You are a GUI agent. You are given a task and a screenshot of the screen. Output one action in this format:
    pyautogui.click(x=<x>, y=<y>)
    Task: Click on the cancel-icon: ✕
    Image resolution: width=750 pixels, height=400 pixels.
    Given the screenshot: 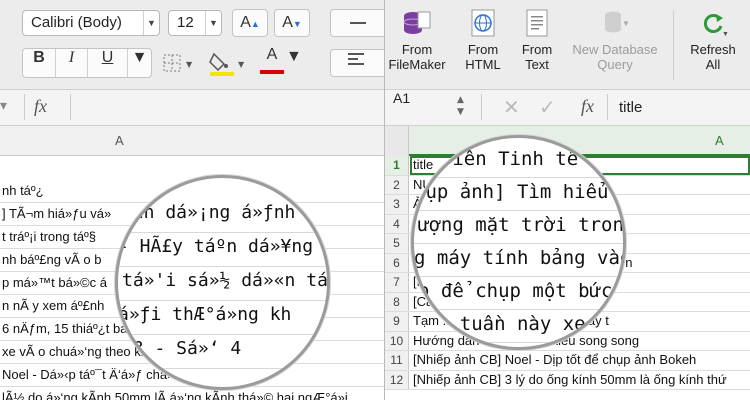 What is the action you would take?
    pyautogui.click(x=511, y=107)
    